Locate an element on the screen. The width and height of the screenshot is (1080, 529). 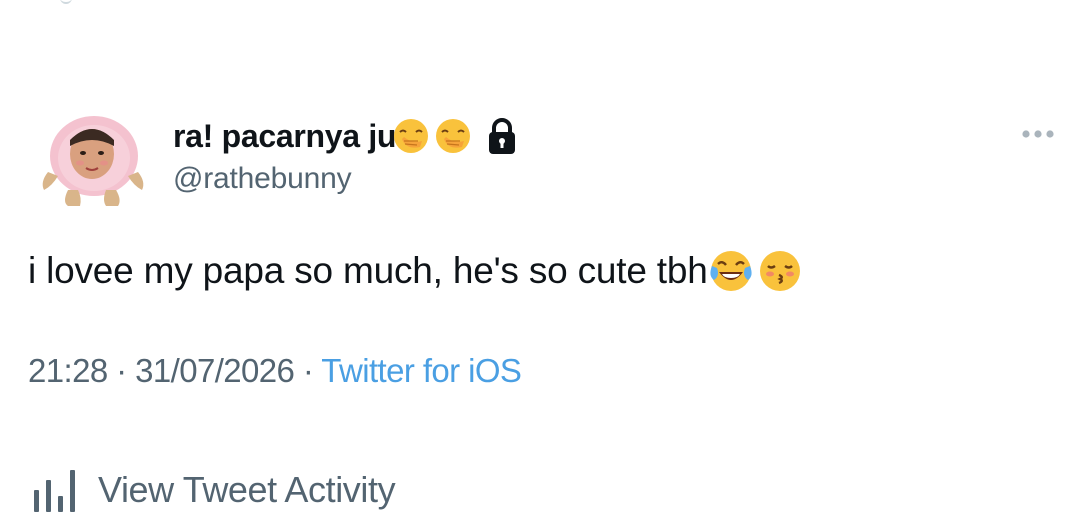
author-display-name: ra! pacarnya ju is located at coordinates (284, 136).